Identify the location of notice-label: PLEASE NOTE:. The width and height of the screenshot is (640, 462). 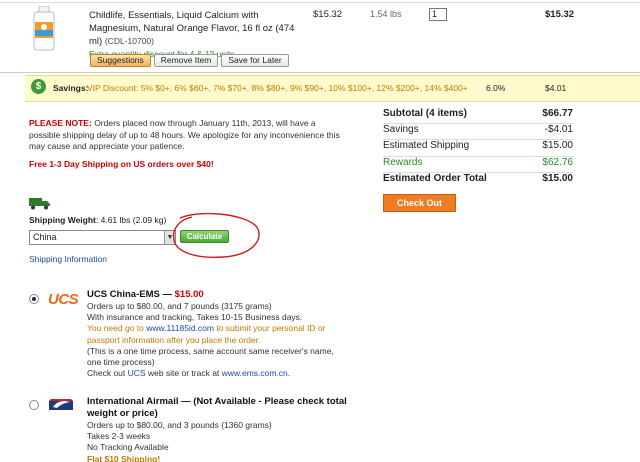
(60, 123).